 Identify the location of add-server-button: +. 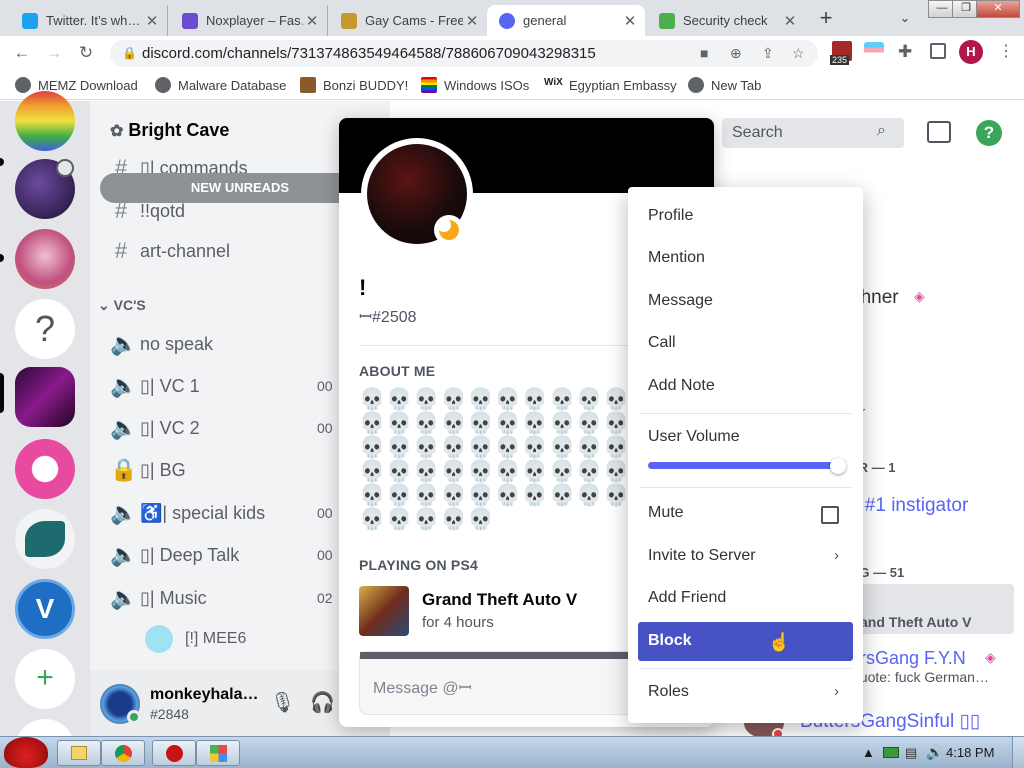
(45, 679).